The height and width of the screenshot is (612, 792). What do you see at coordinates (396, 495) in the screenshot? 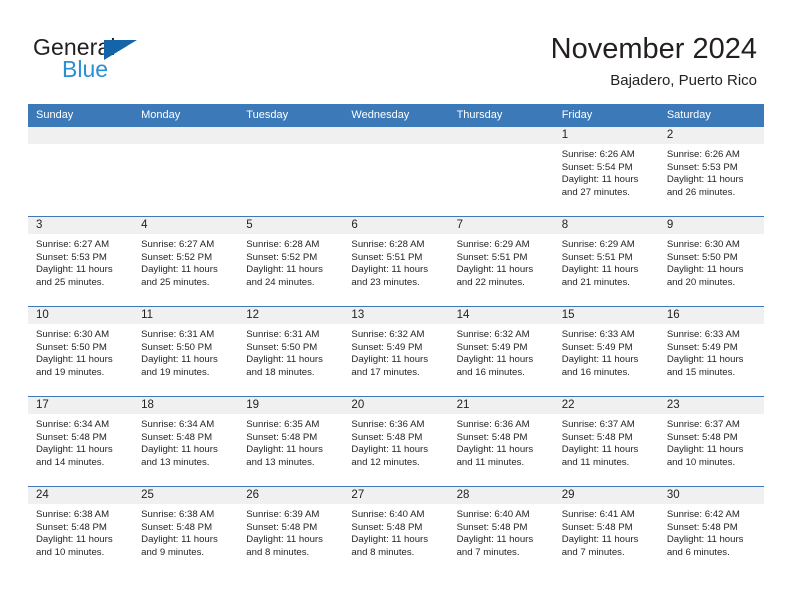
I see `day-number: 27` at bounding box center [396, 495].